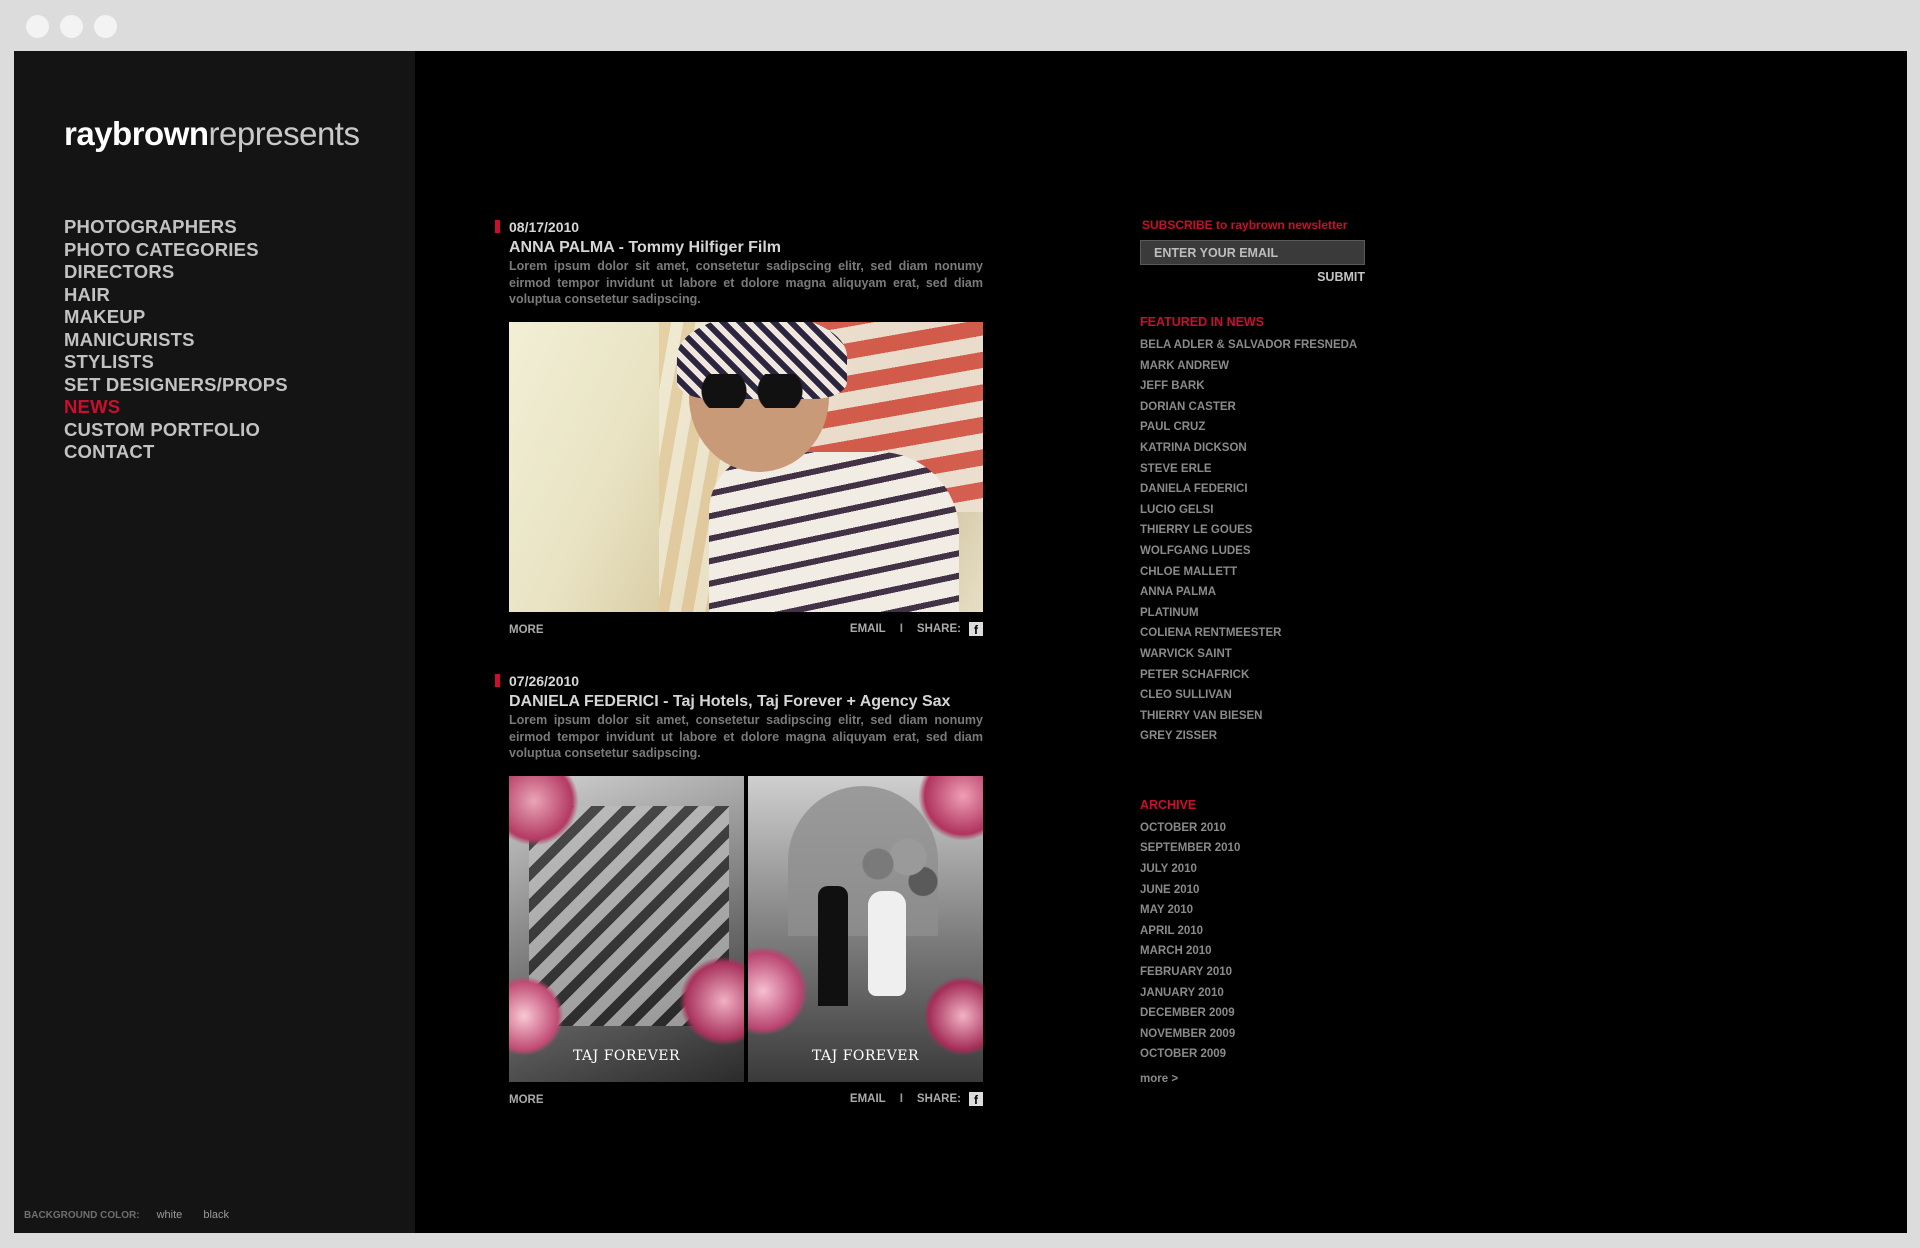 The image size is (1920, 1248). Describe the element at coordinates (176, 452) in the screenshot. I see `nav-item-contact: CONTACT` at that location.